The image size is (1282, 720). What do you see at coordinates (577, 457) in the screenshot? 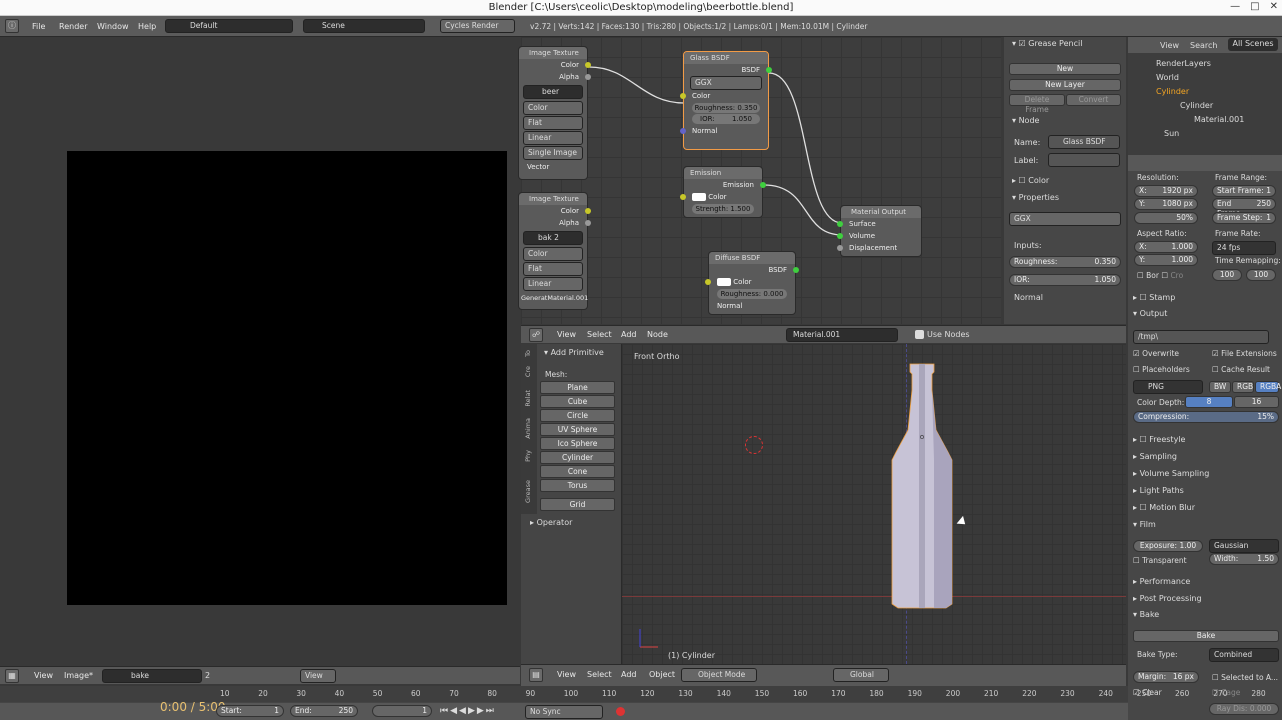
I see `add-cylinder-button: Cylinder` at bounding box center [577, 457].